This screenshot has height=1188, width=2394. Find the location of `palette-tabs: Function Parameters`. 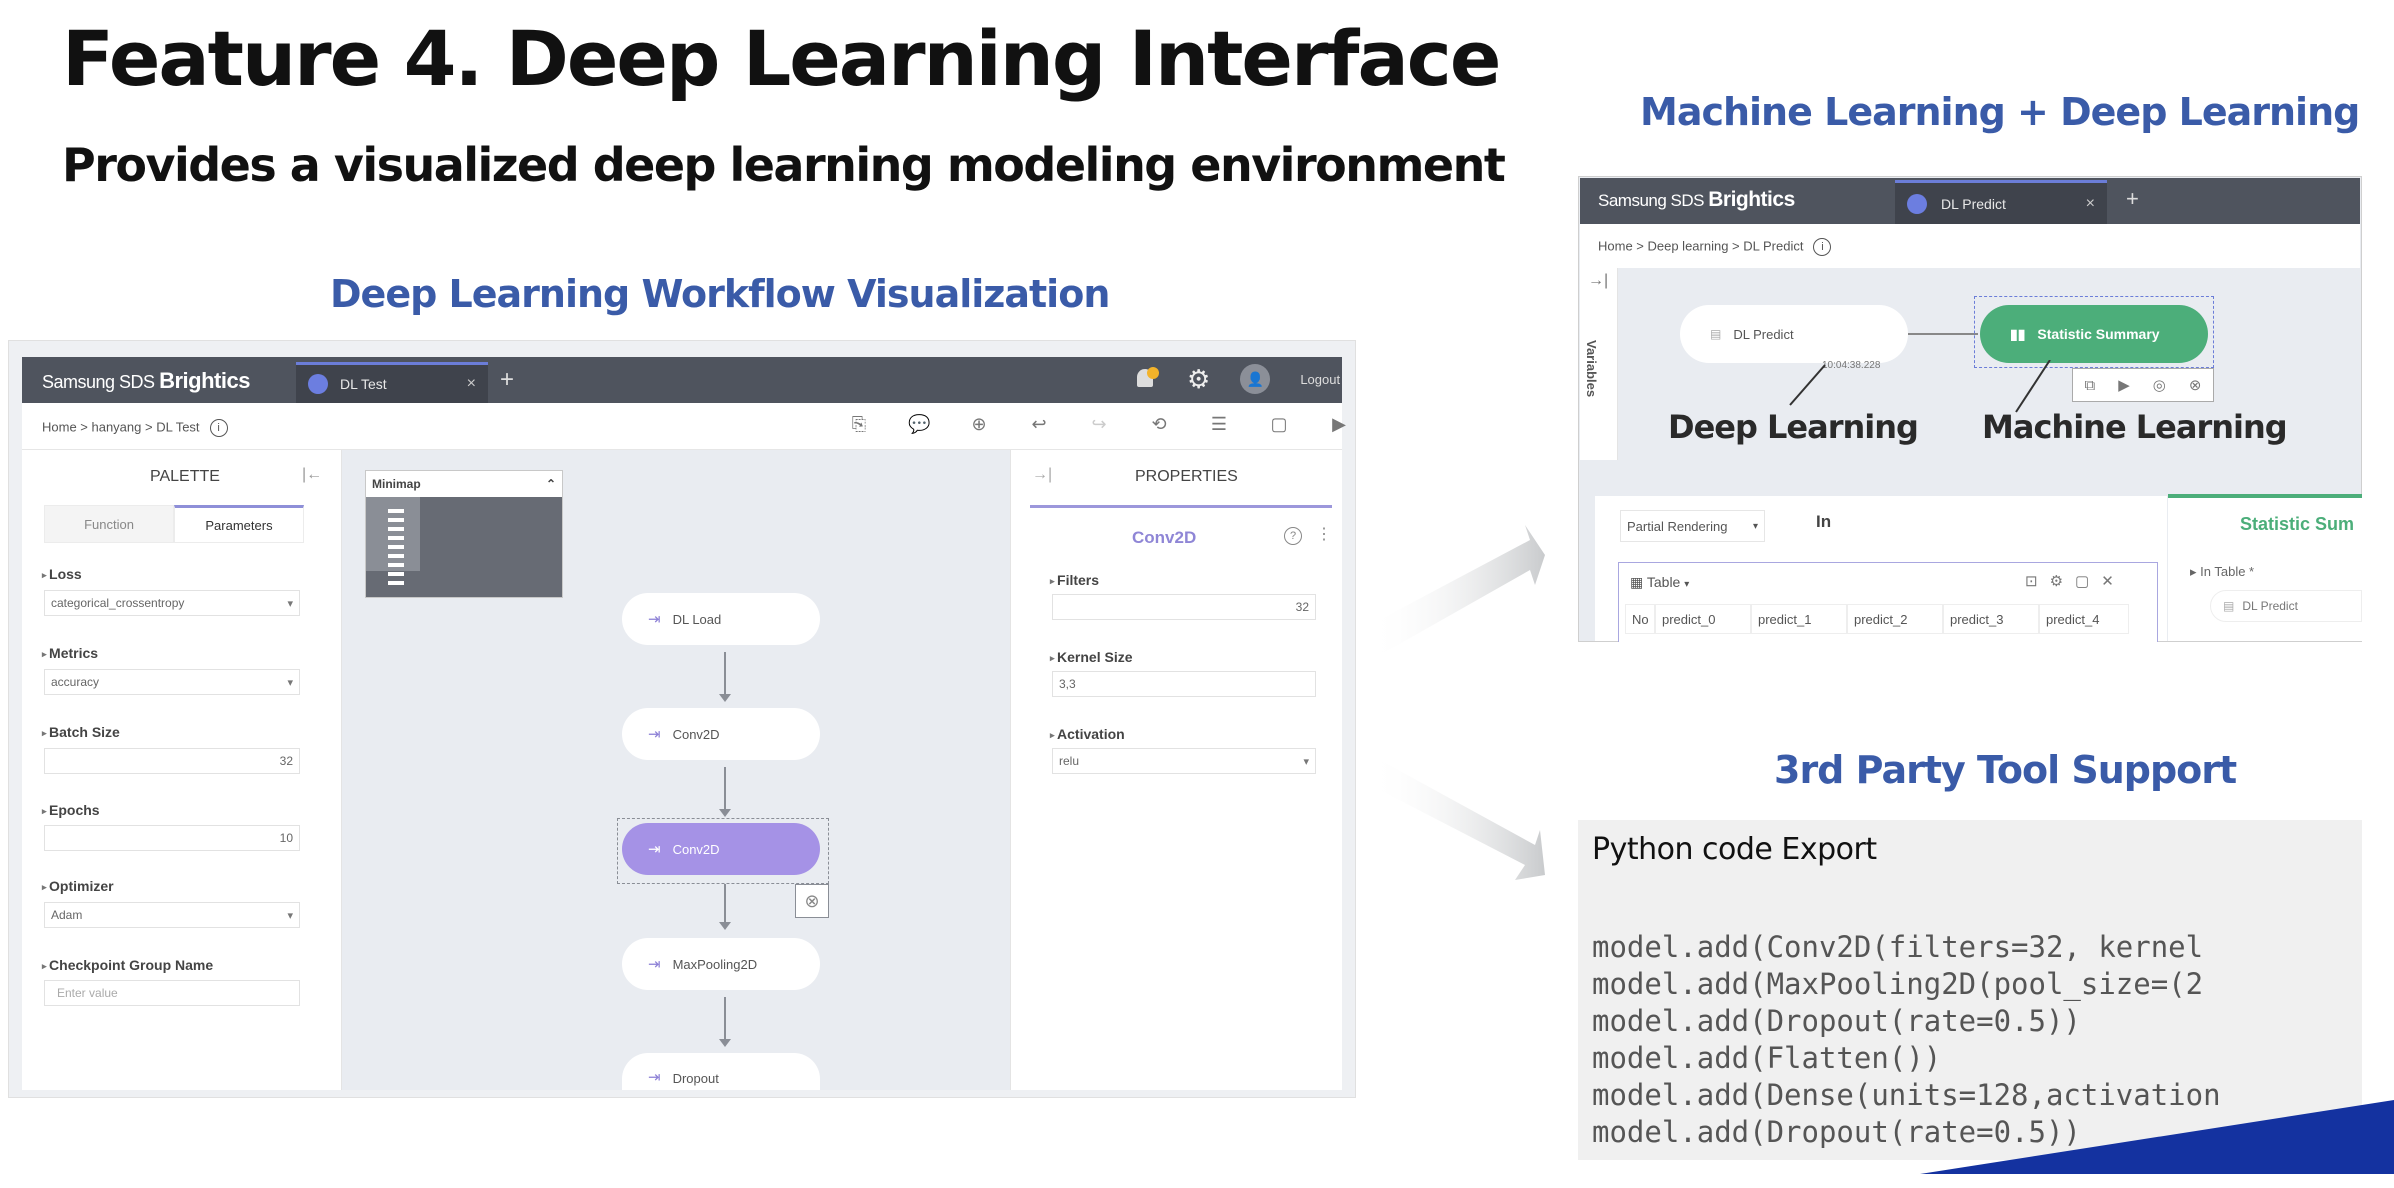

palette-tabs: Function Parameters is located at coordinates (174, 524).